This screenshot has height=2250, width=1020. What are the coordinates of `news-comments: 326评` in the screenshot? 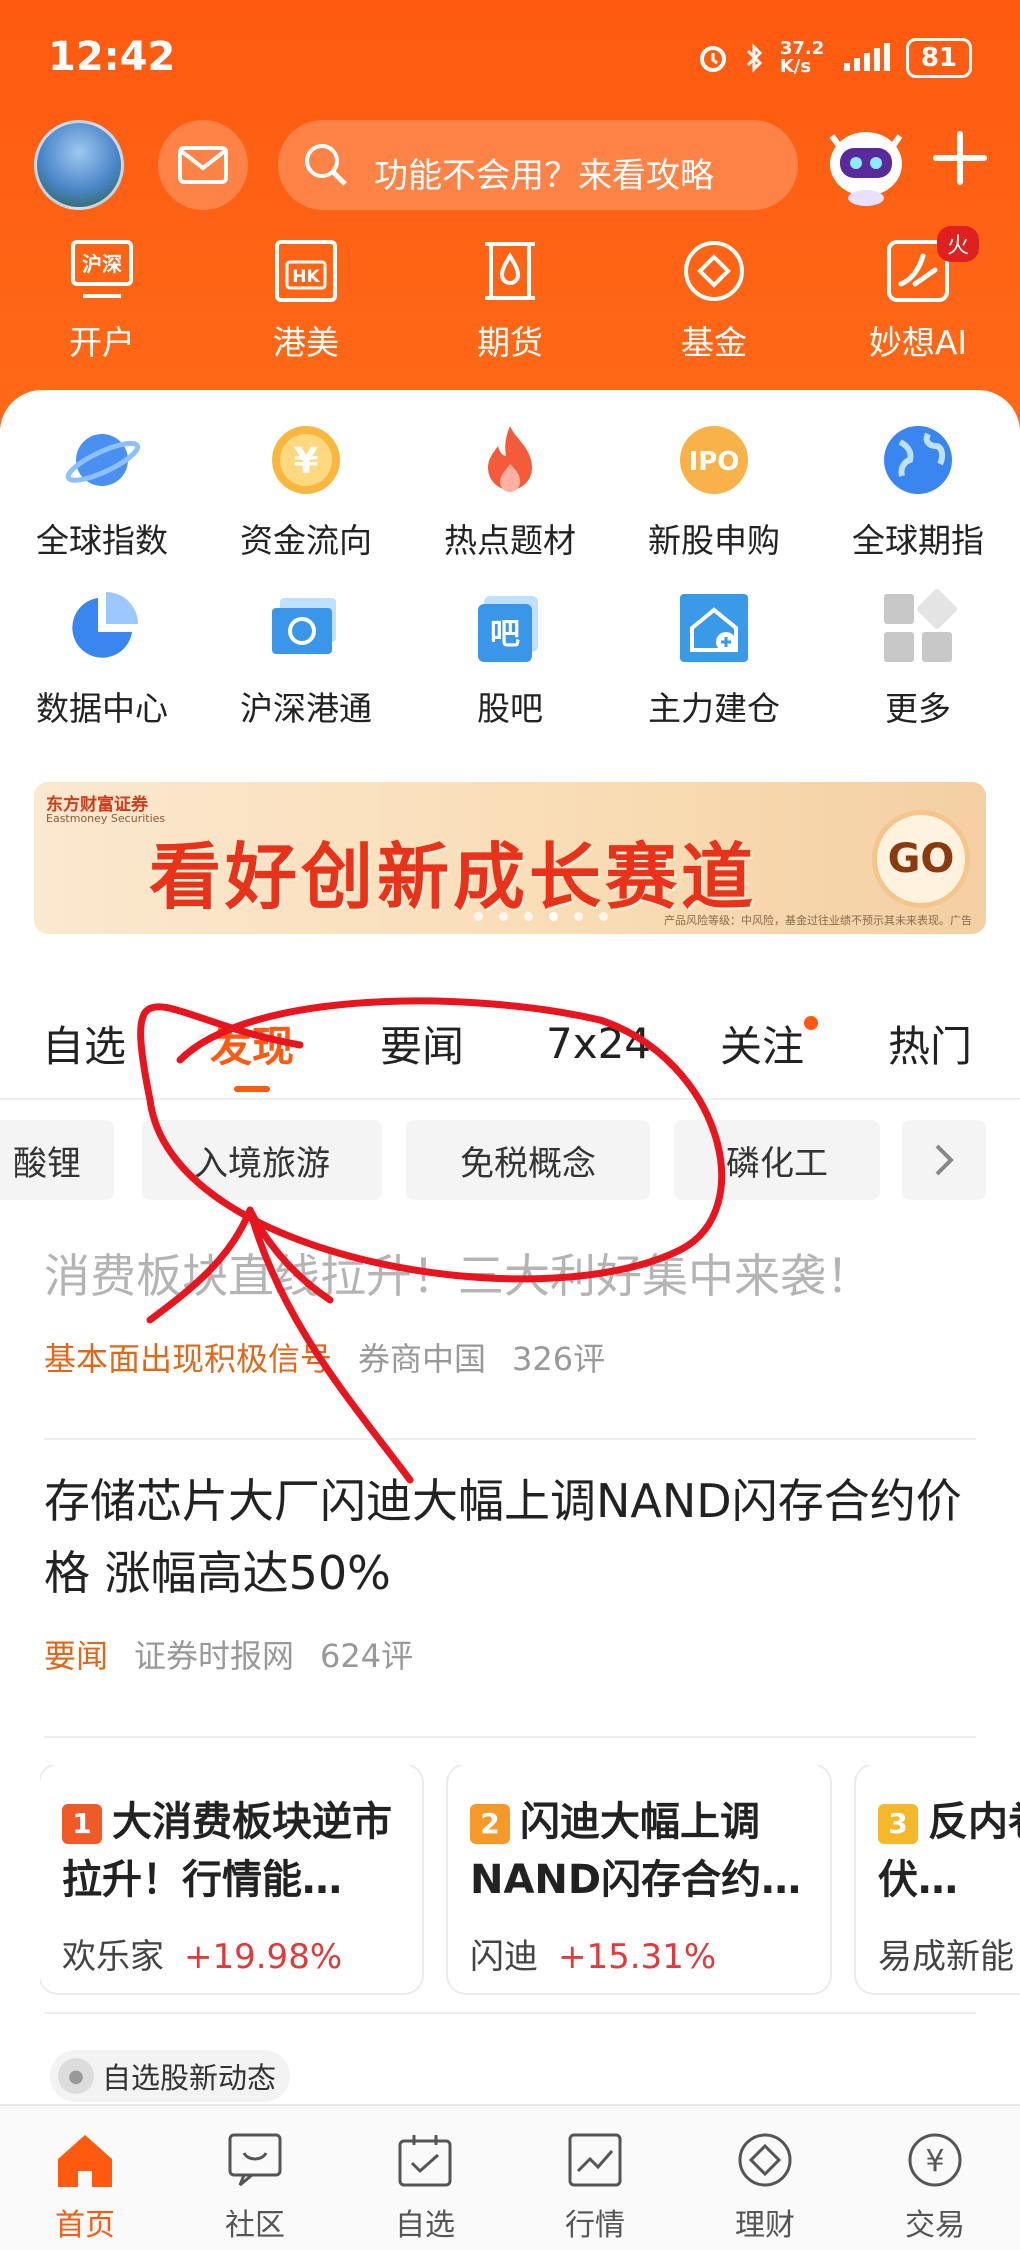 It's located at (559, 1359).